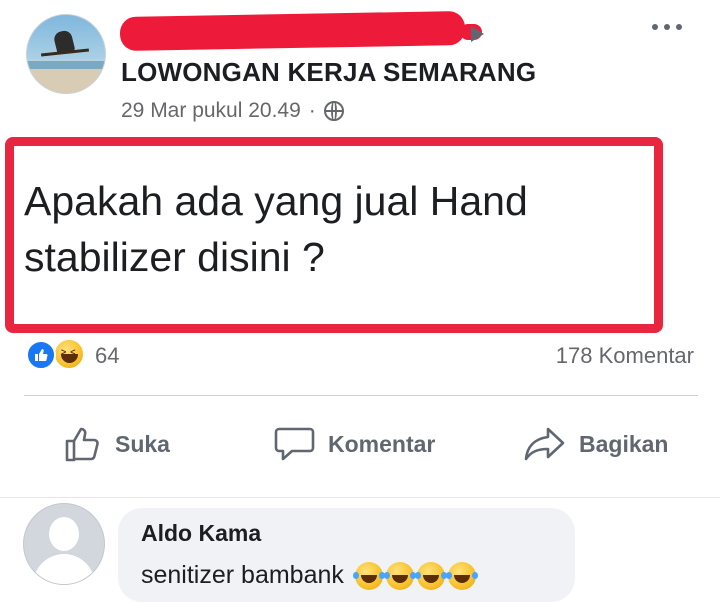 This screenshot has width=720, height=602. I want to click on avatar-sand, so click(66, 81).